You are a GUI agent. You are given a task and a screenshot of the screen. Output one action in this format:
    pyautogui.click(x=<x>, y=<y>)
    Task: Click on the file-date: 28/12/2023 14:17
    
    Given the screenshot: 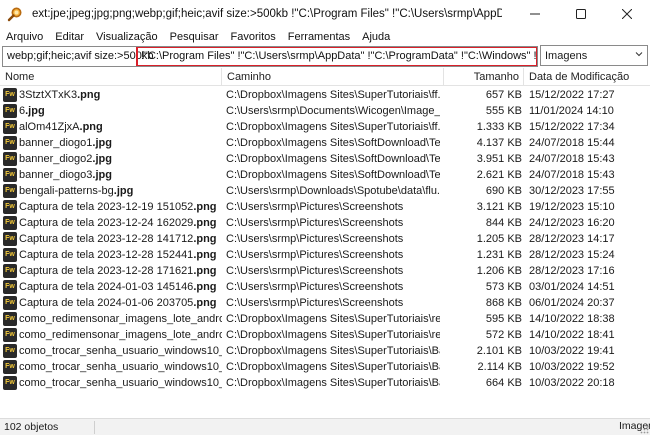 What is the action you would take?
    pyautogui.click(x=572, y=239)
    